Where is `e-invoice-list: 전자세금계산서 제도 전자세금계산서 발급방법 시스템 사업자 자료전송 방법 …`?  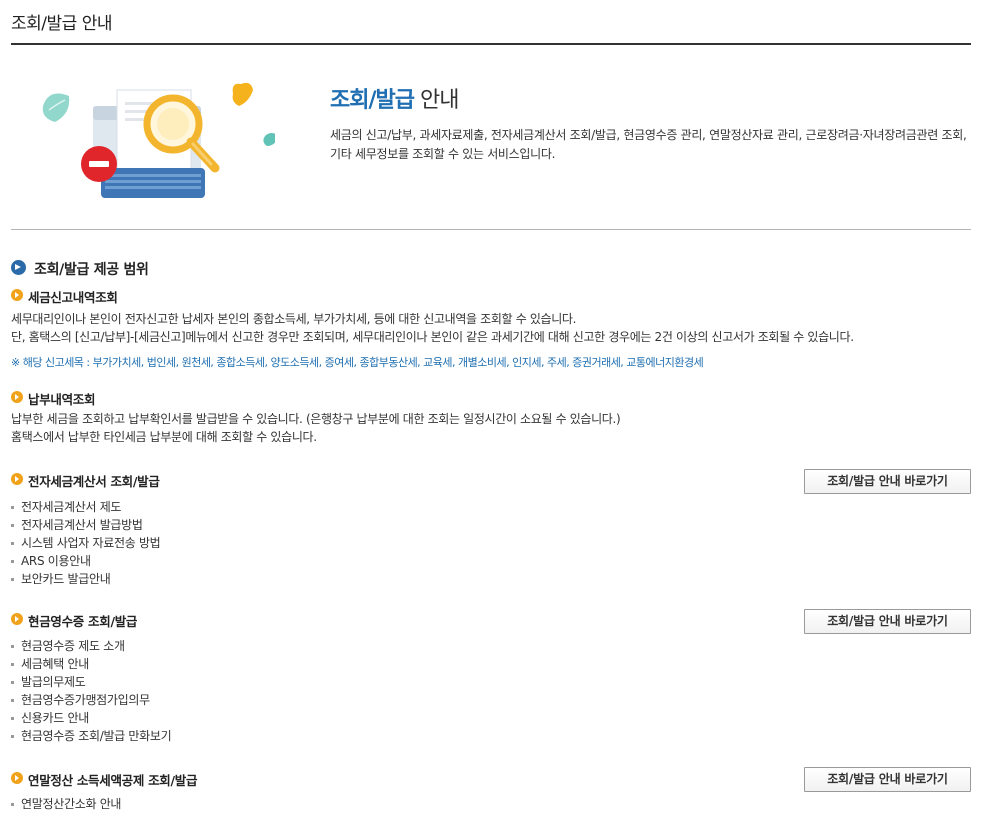 e-invoice-list: 전자세금계산서 제도 전자세금계산서 발급방법 시스템 사업자 자료전송 방법 … is located at coordinates (86, 543).